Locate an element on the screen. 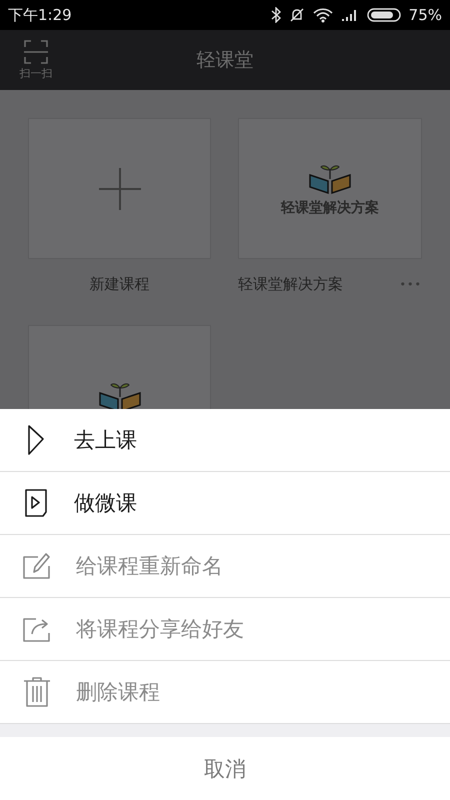 This screenshot has width=450, height=800. course-name: 新建课程 is located at coordinates (120, 284).